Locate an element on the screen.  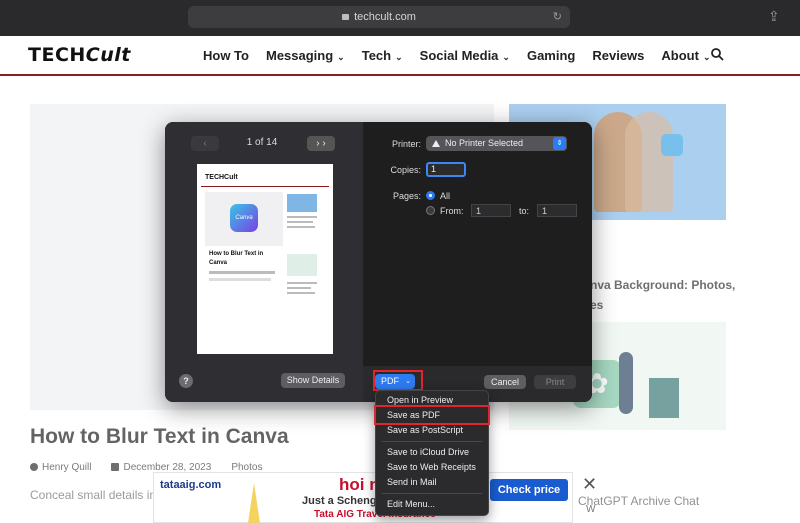
nav-label: How To is located at coordinates (226, 55).